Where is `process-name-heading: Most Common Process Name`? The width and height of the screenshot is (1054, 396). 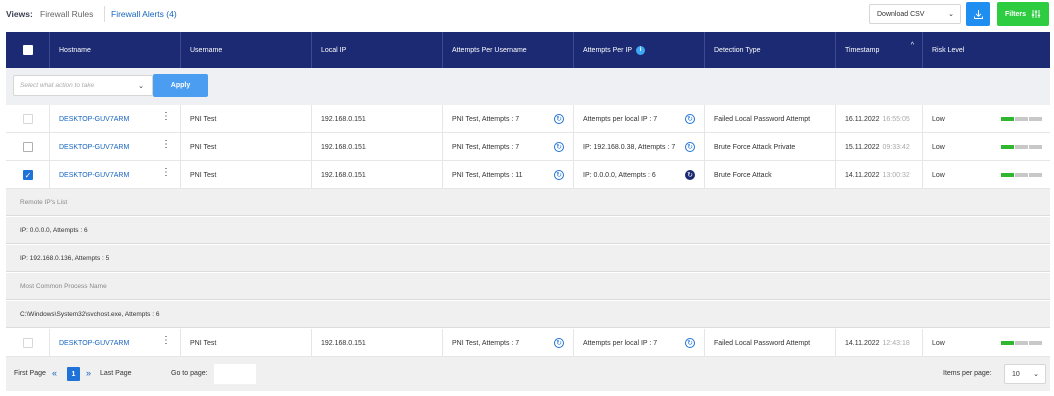
process-name-heading: Most Common Process Name is located at coordinates (528, 286).